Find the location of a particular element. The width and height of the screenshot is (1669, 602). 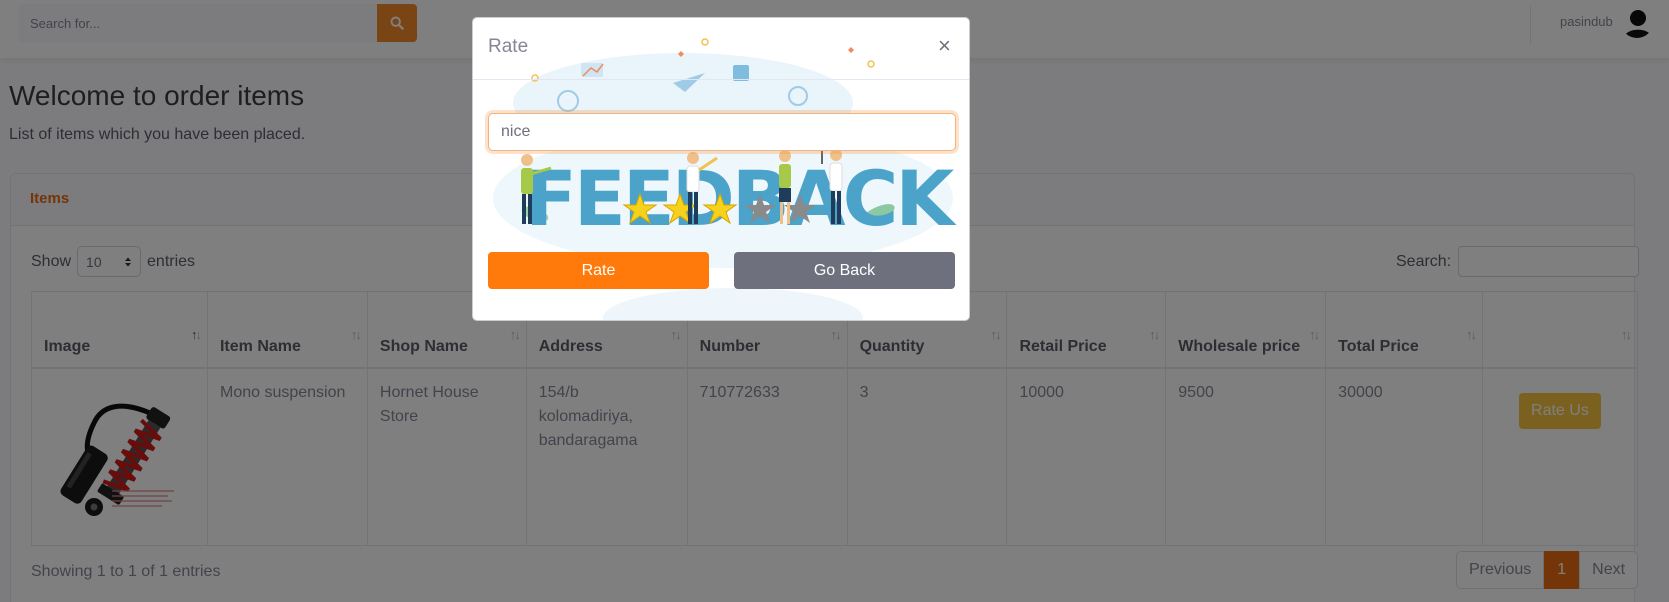

rate-submit-button: Rate is located at coordinates (598, 270).